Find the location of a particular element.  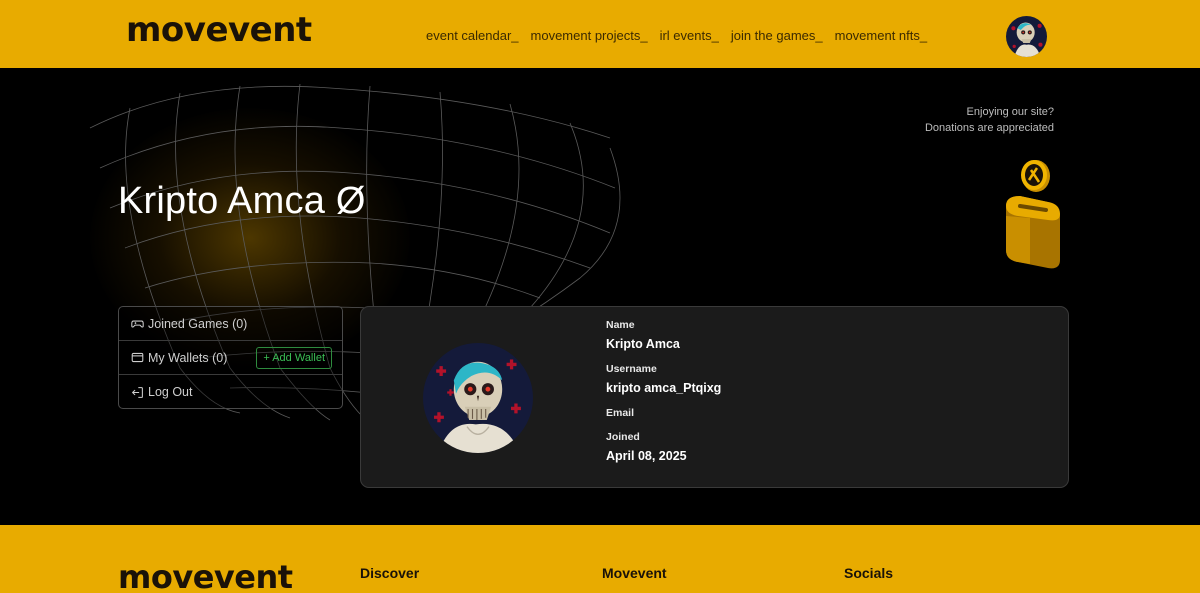

username-label: Username is located at coordinates (631, 369).